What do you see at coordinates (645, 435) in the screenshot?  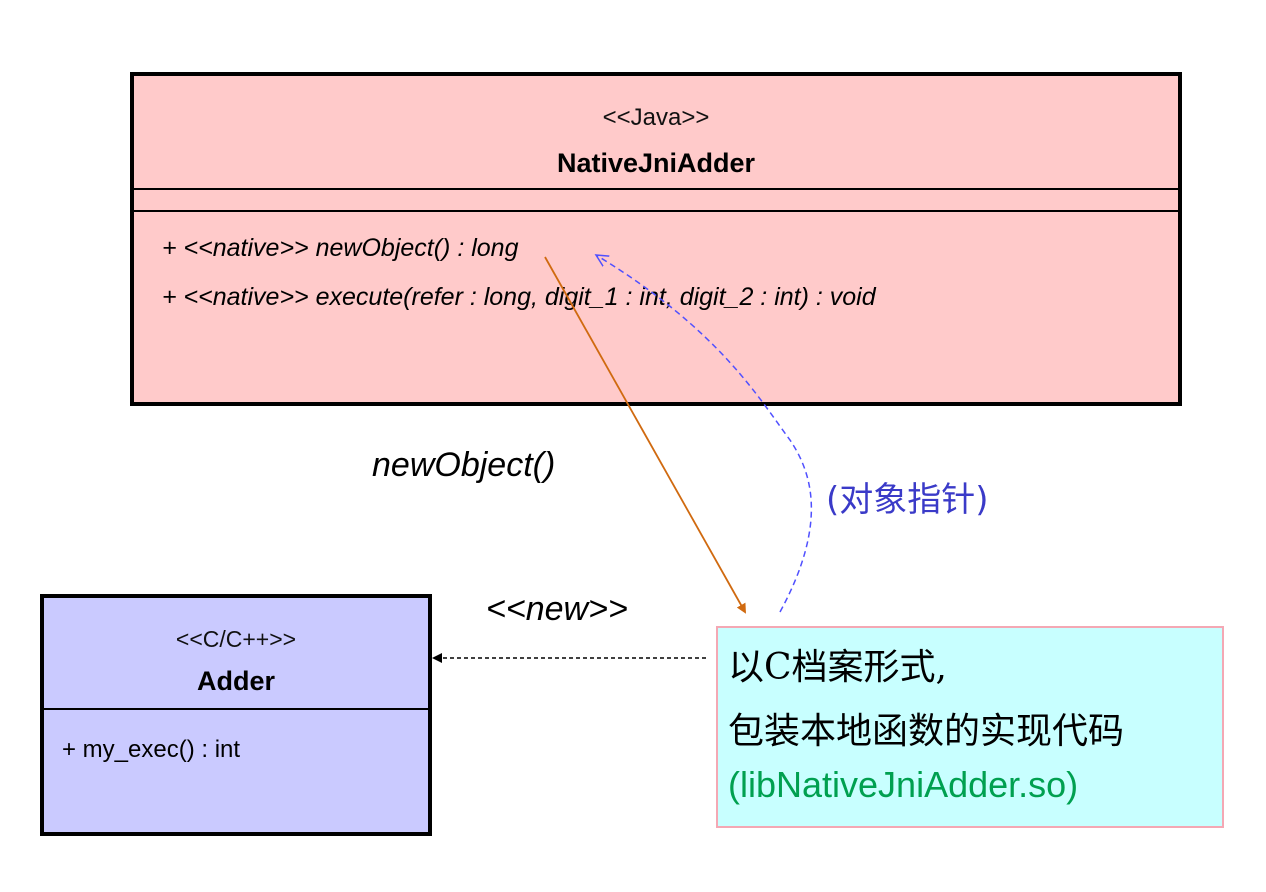 I see `call-arrow` at bounding box center [645, 435].